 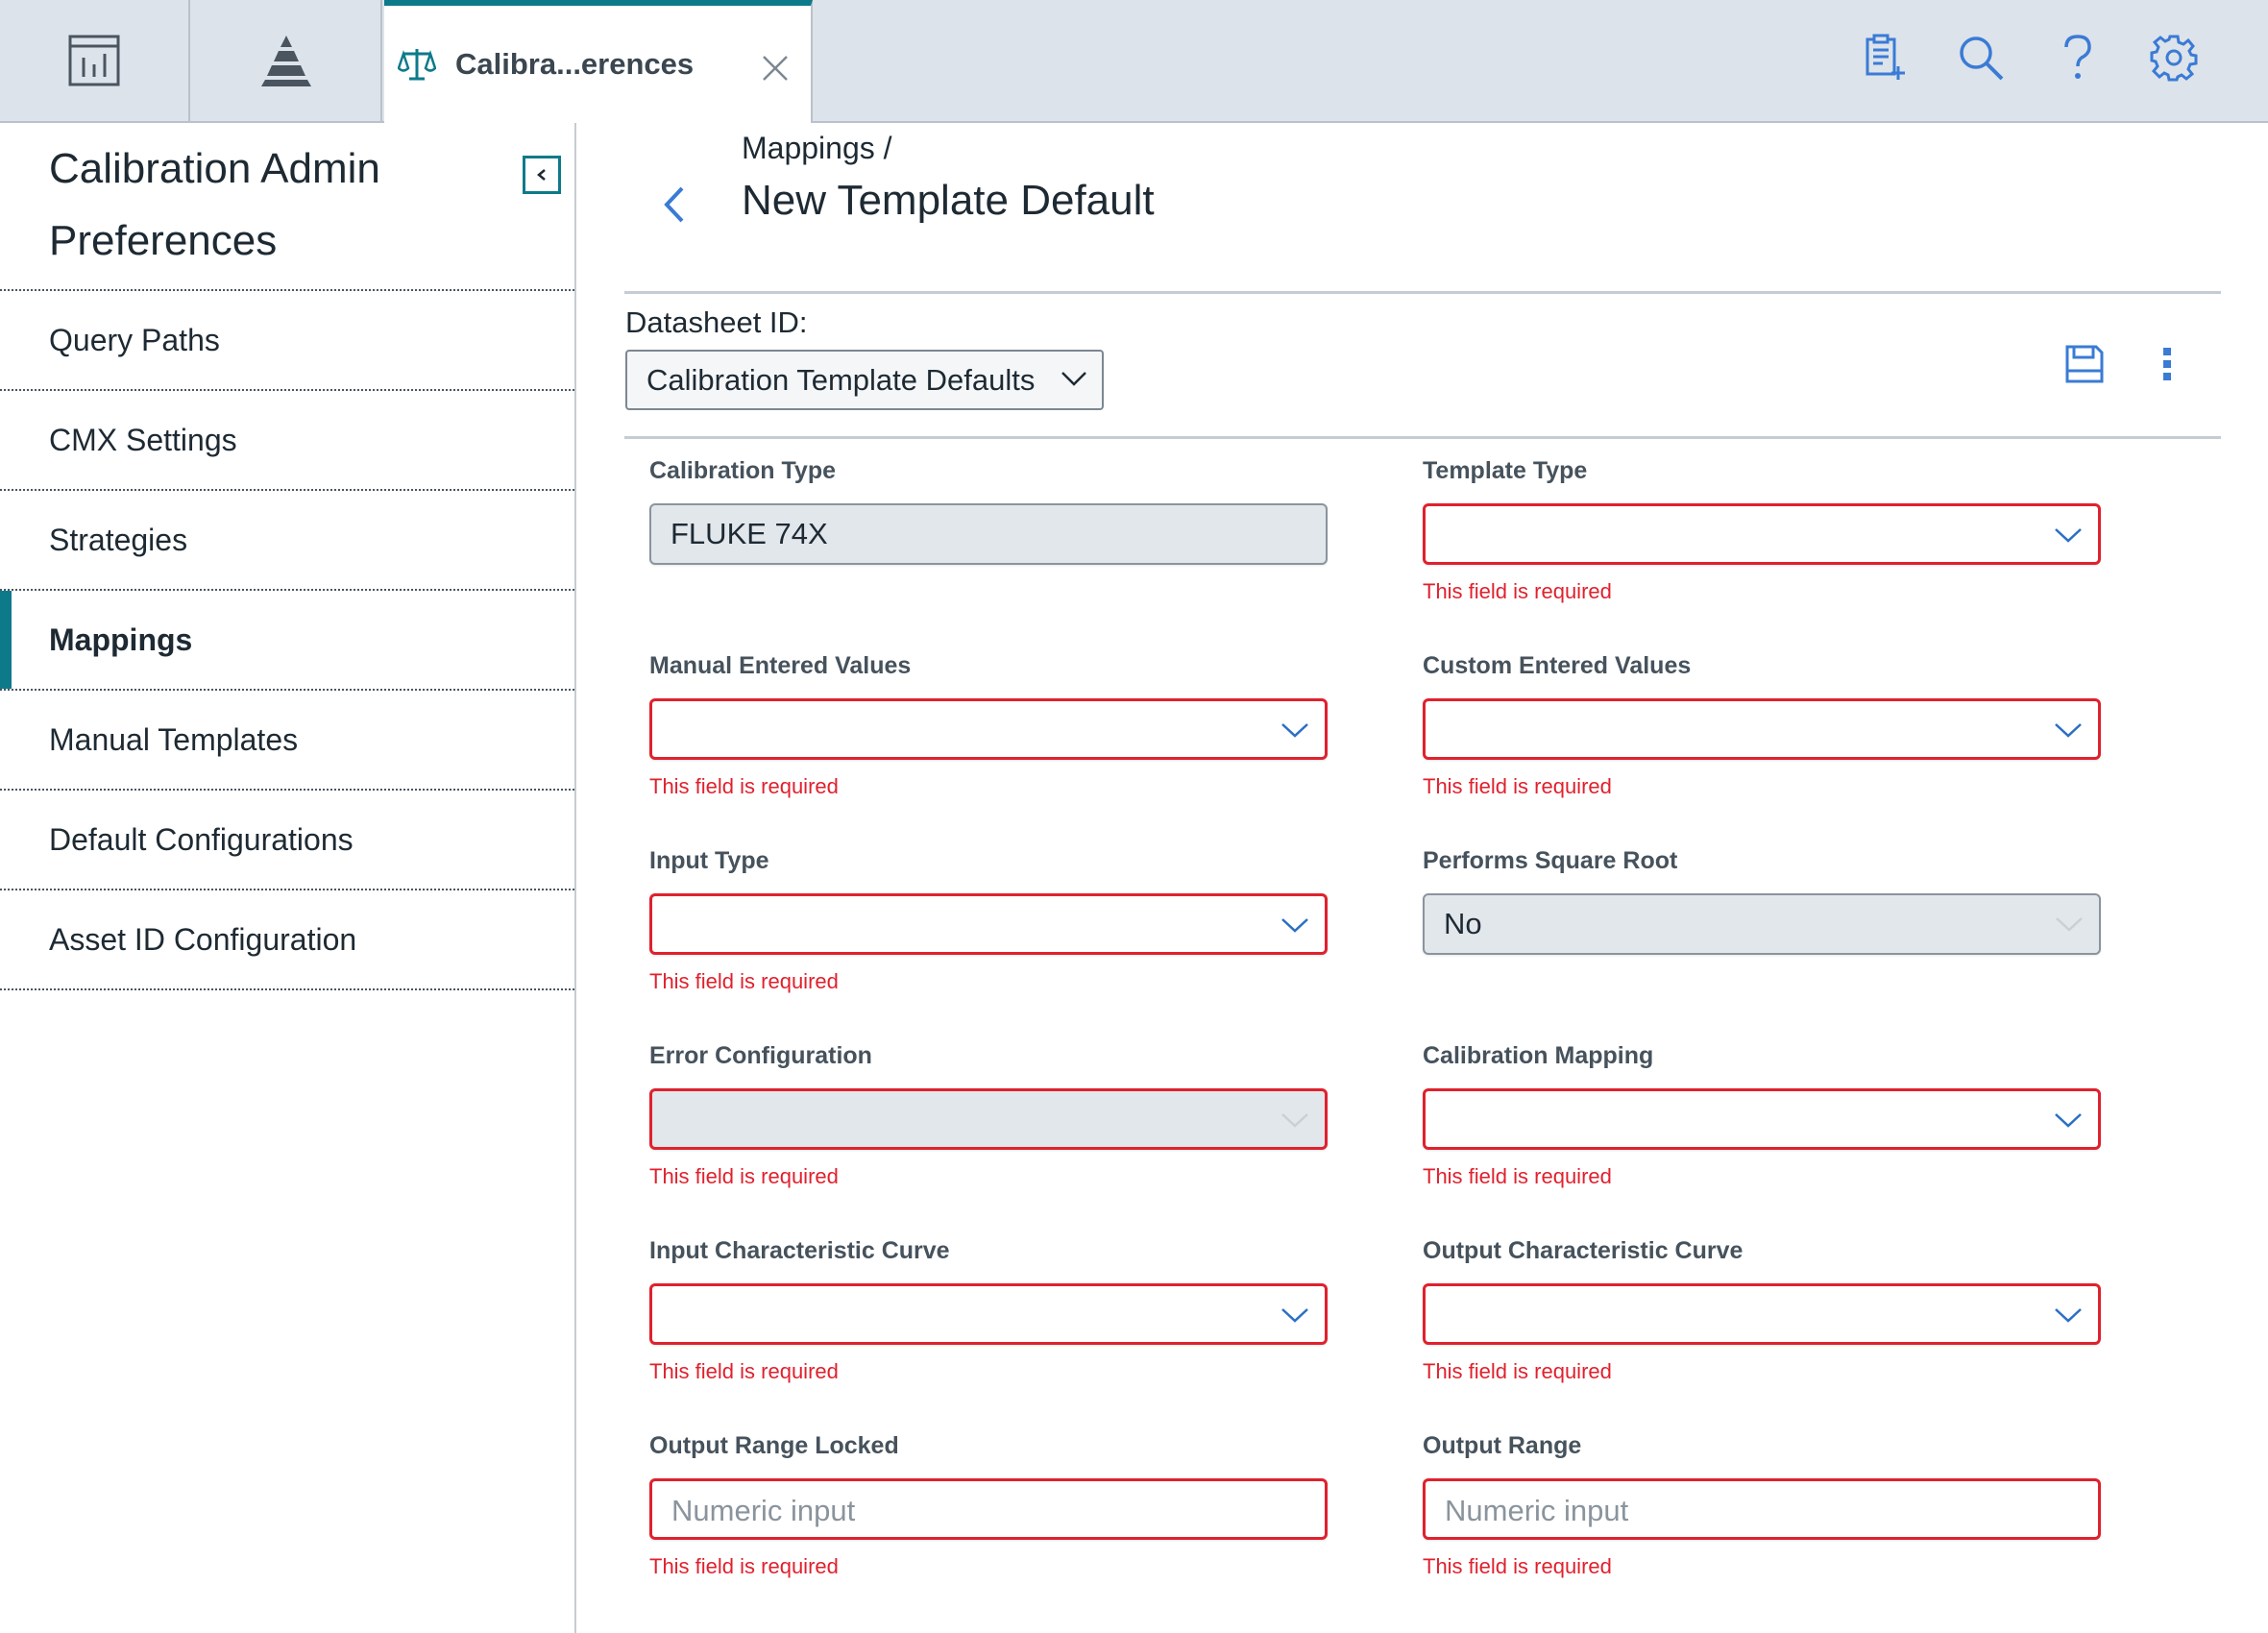 What do you see at coordinates (841, 379) in the screenshot?
I see `datasheet-value: Calibration Template Defaults` at bounding box center [841, 379].